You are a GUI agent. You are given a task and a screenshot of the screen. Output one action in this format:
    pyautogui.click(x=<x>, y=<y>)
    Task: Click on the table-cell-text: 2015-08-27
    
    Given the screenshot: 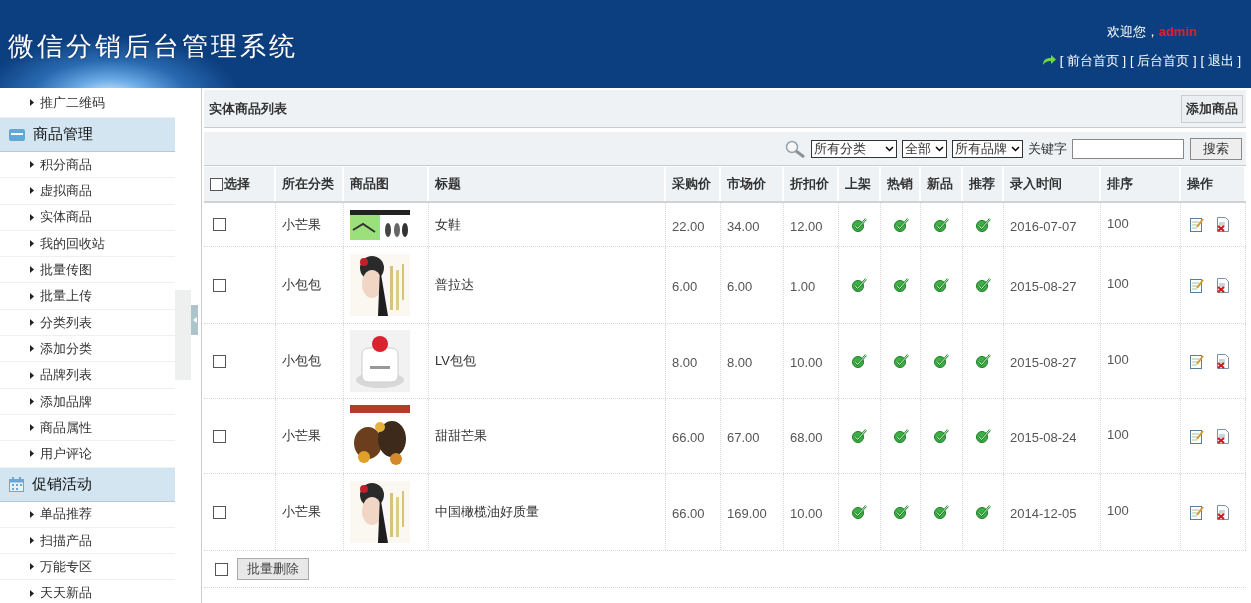 What is the action you would take?
    pyautogui.click(x=1043, y=287)
    